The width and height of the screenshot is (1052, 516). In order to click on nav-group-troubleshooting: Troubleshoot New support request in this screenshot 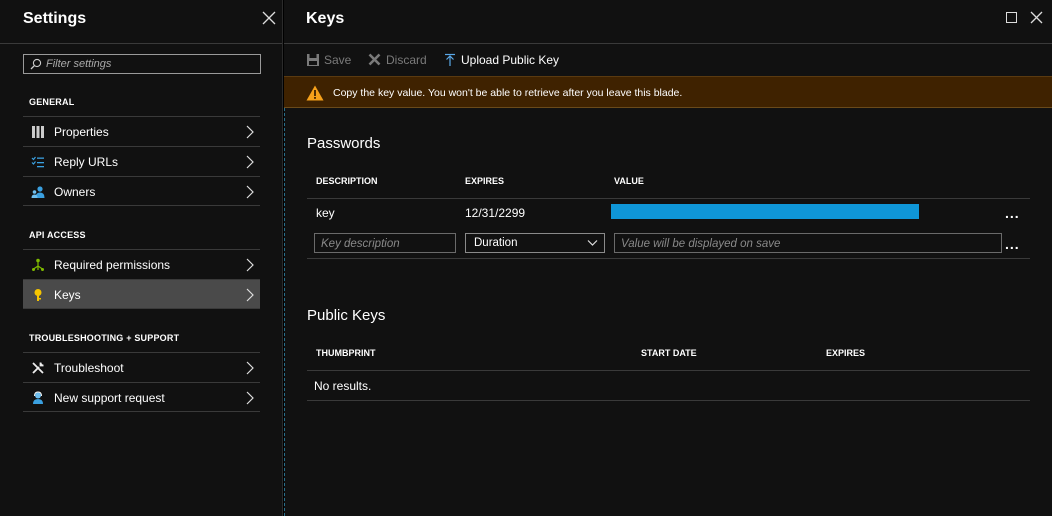, I will do `click(141, 382)`.